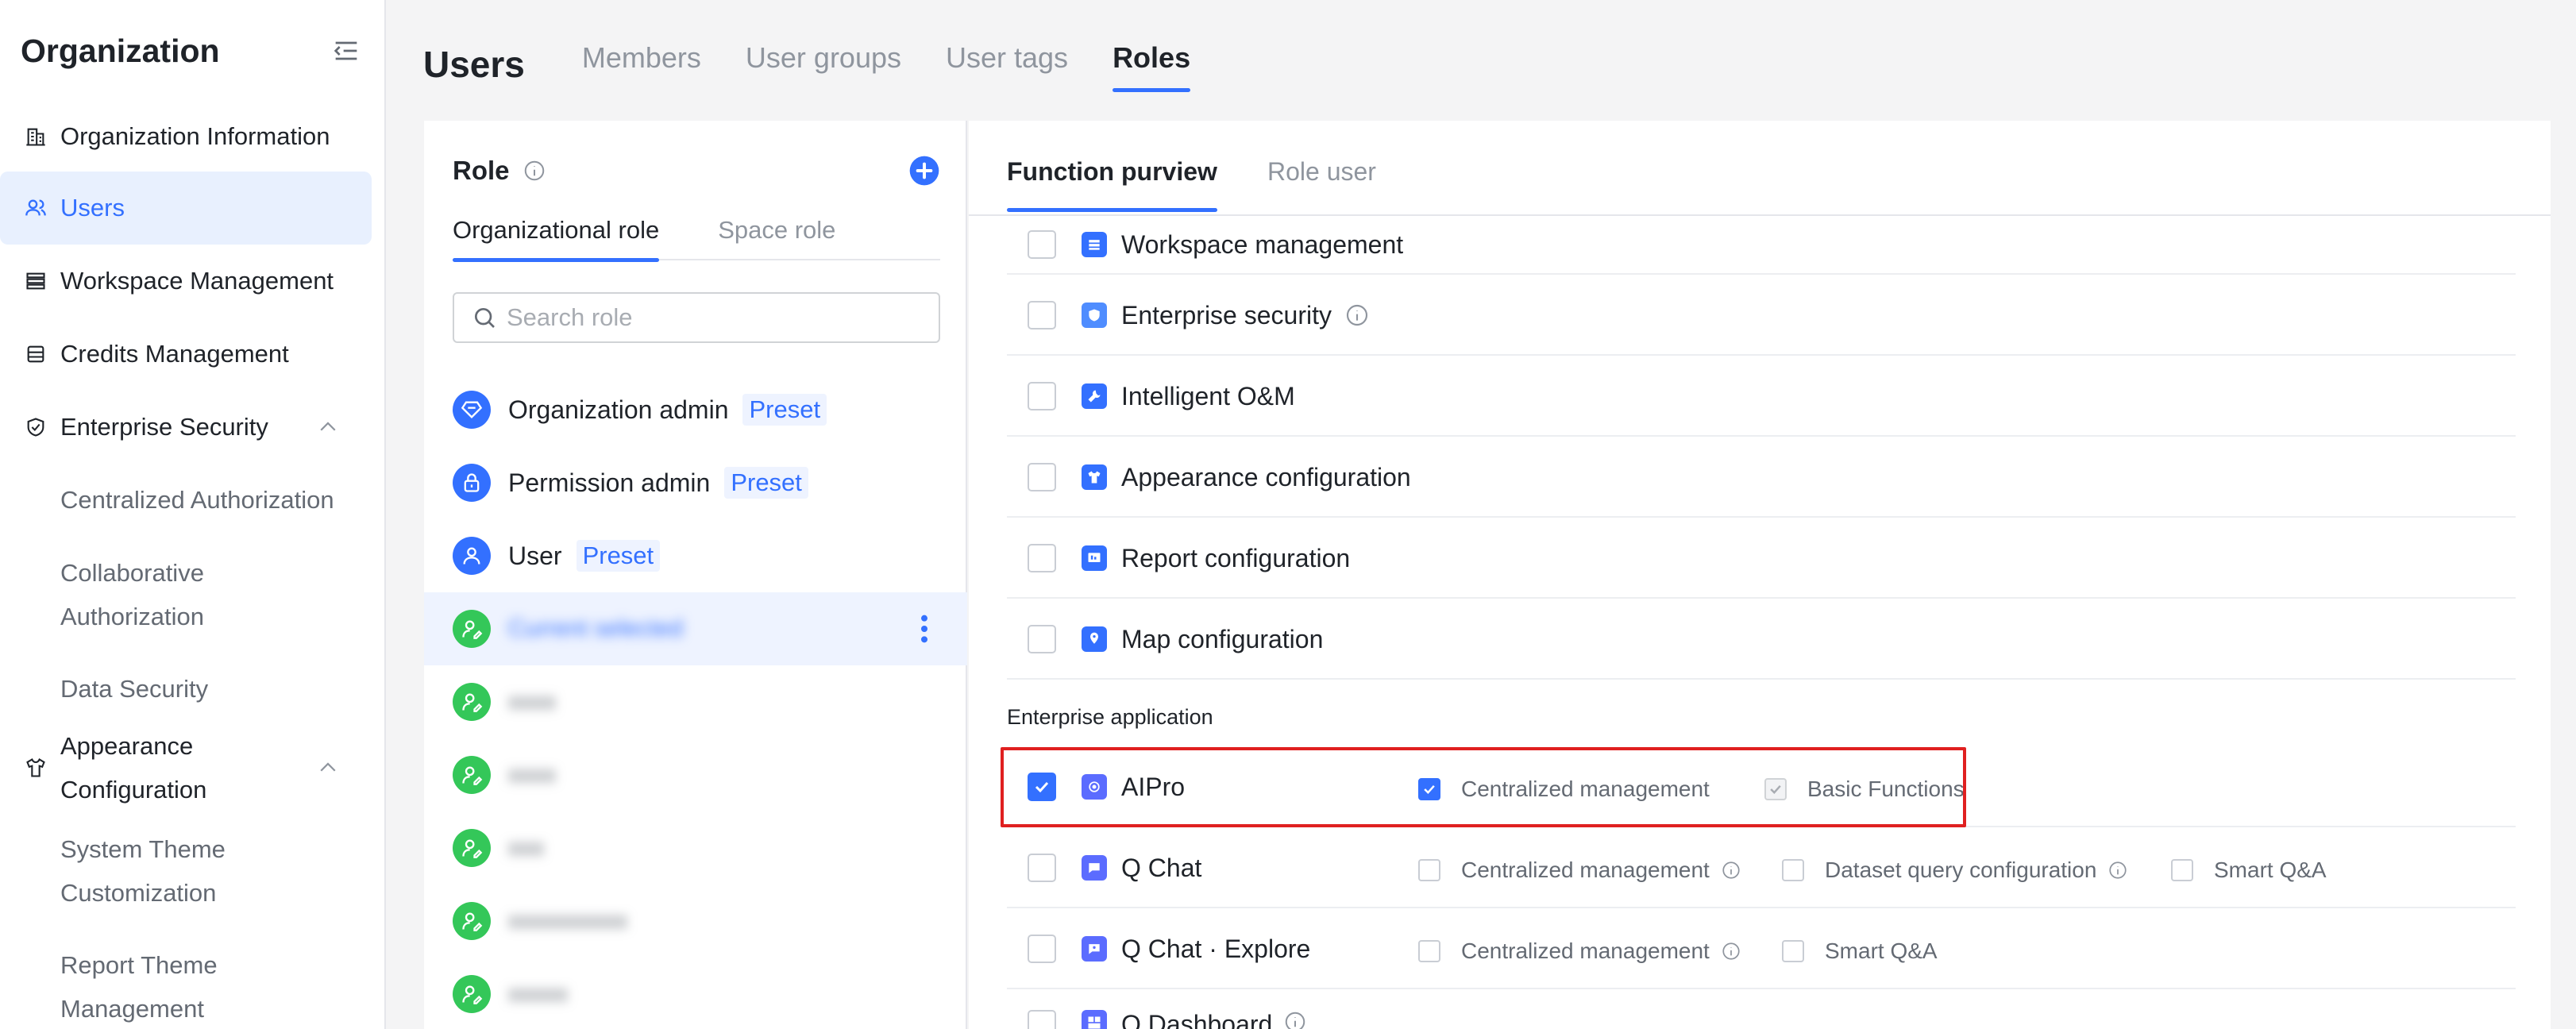 The height and width of the screenshot is (1029, 2576). I want to click on search-icon, so click(485, 318).